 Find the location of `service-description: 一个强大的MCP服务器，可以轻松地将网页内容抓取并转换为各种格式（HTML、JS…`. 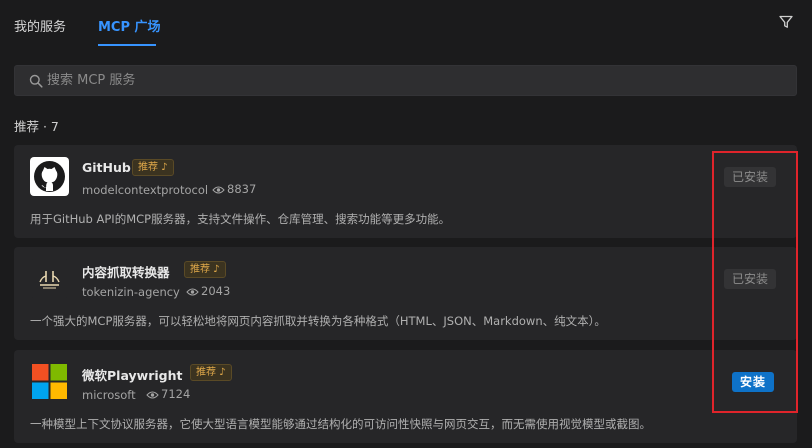

service-description: 一个强大的MCP服务器，可以轻松地将网页内容抓取并转换为各种格式（HTML、JS… is located at coordinates (318, 321).